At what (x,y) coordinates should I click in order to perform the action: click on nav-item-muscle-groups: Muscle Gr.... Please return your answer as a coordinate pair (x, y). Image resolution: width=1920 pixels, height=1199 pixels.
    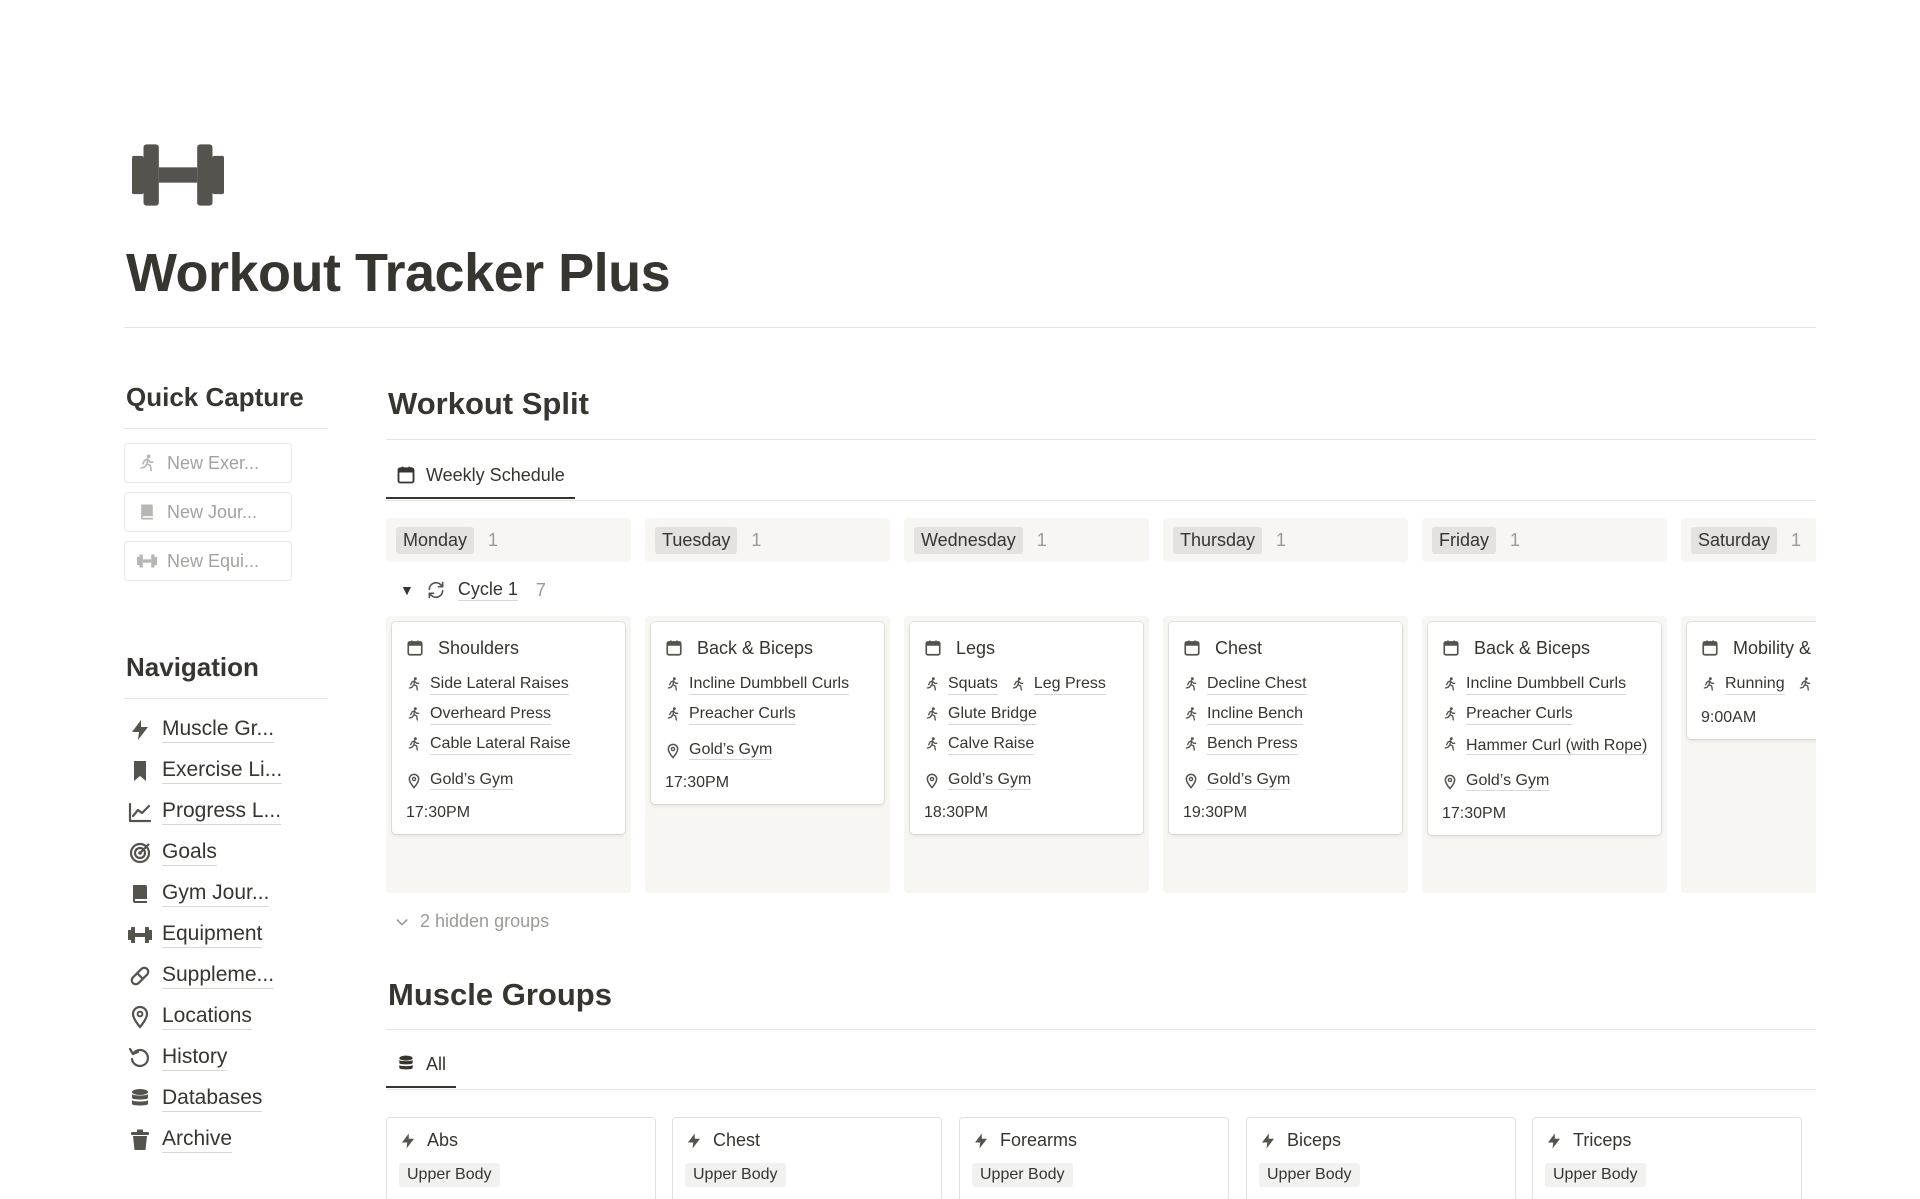
    Looking at the image, I should click on (201, 730).